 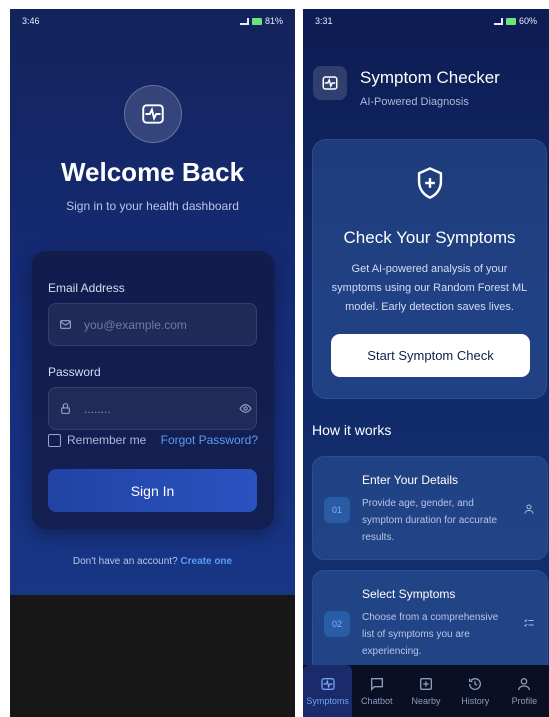 I want to click on battery-level: 81%, so click(x=273, y=21).